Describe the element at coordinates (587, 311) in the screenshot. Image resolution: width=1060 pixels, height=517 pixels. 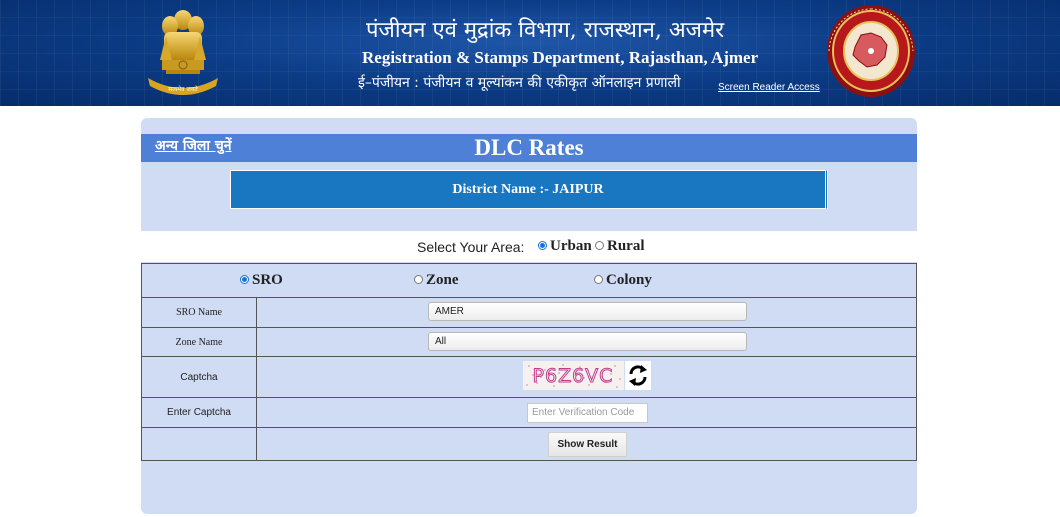
I see `sro-select: AMER` at that location.